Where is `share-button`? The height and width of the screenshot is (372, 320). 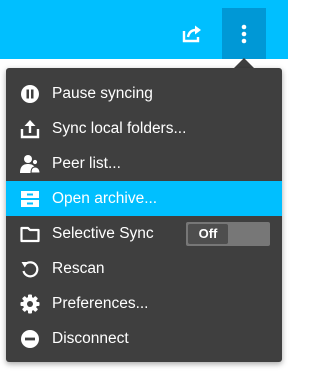
share-button is located at coordinates (192, 34).